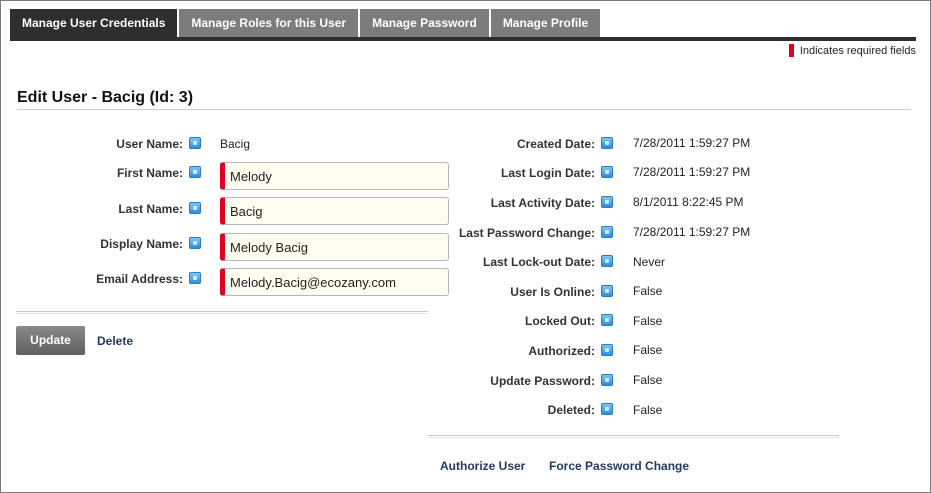  I want to click on left-divider, so click(222, 312).